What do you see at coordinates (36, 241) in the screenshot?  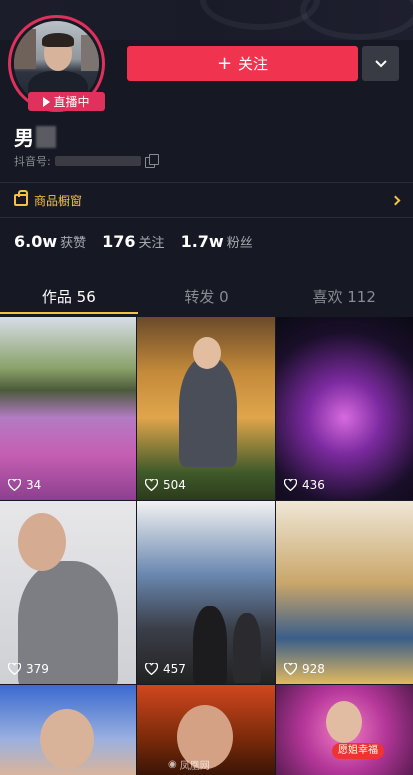 I see `stat-number: 6.0w` at bounding box center [36, 241].